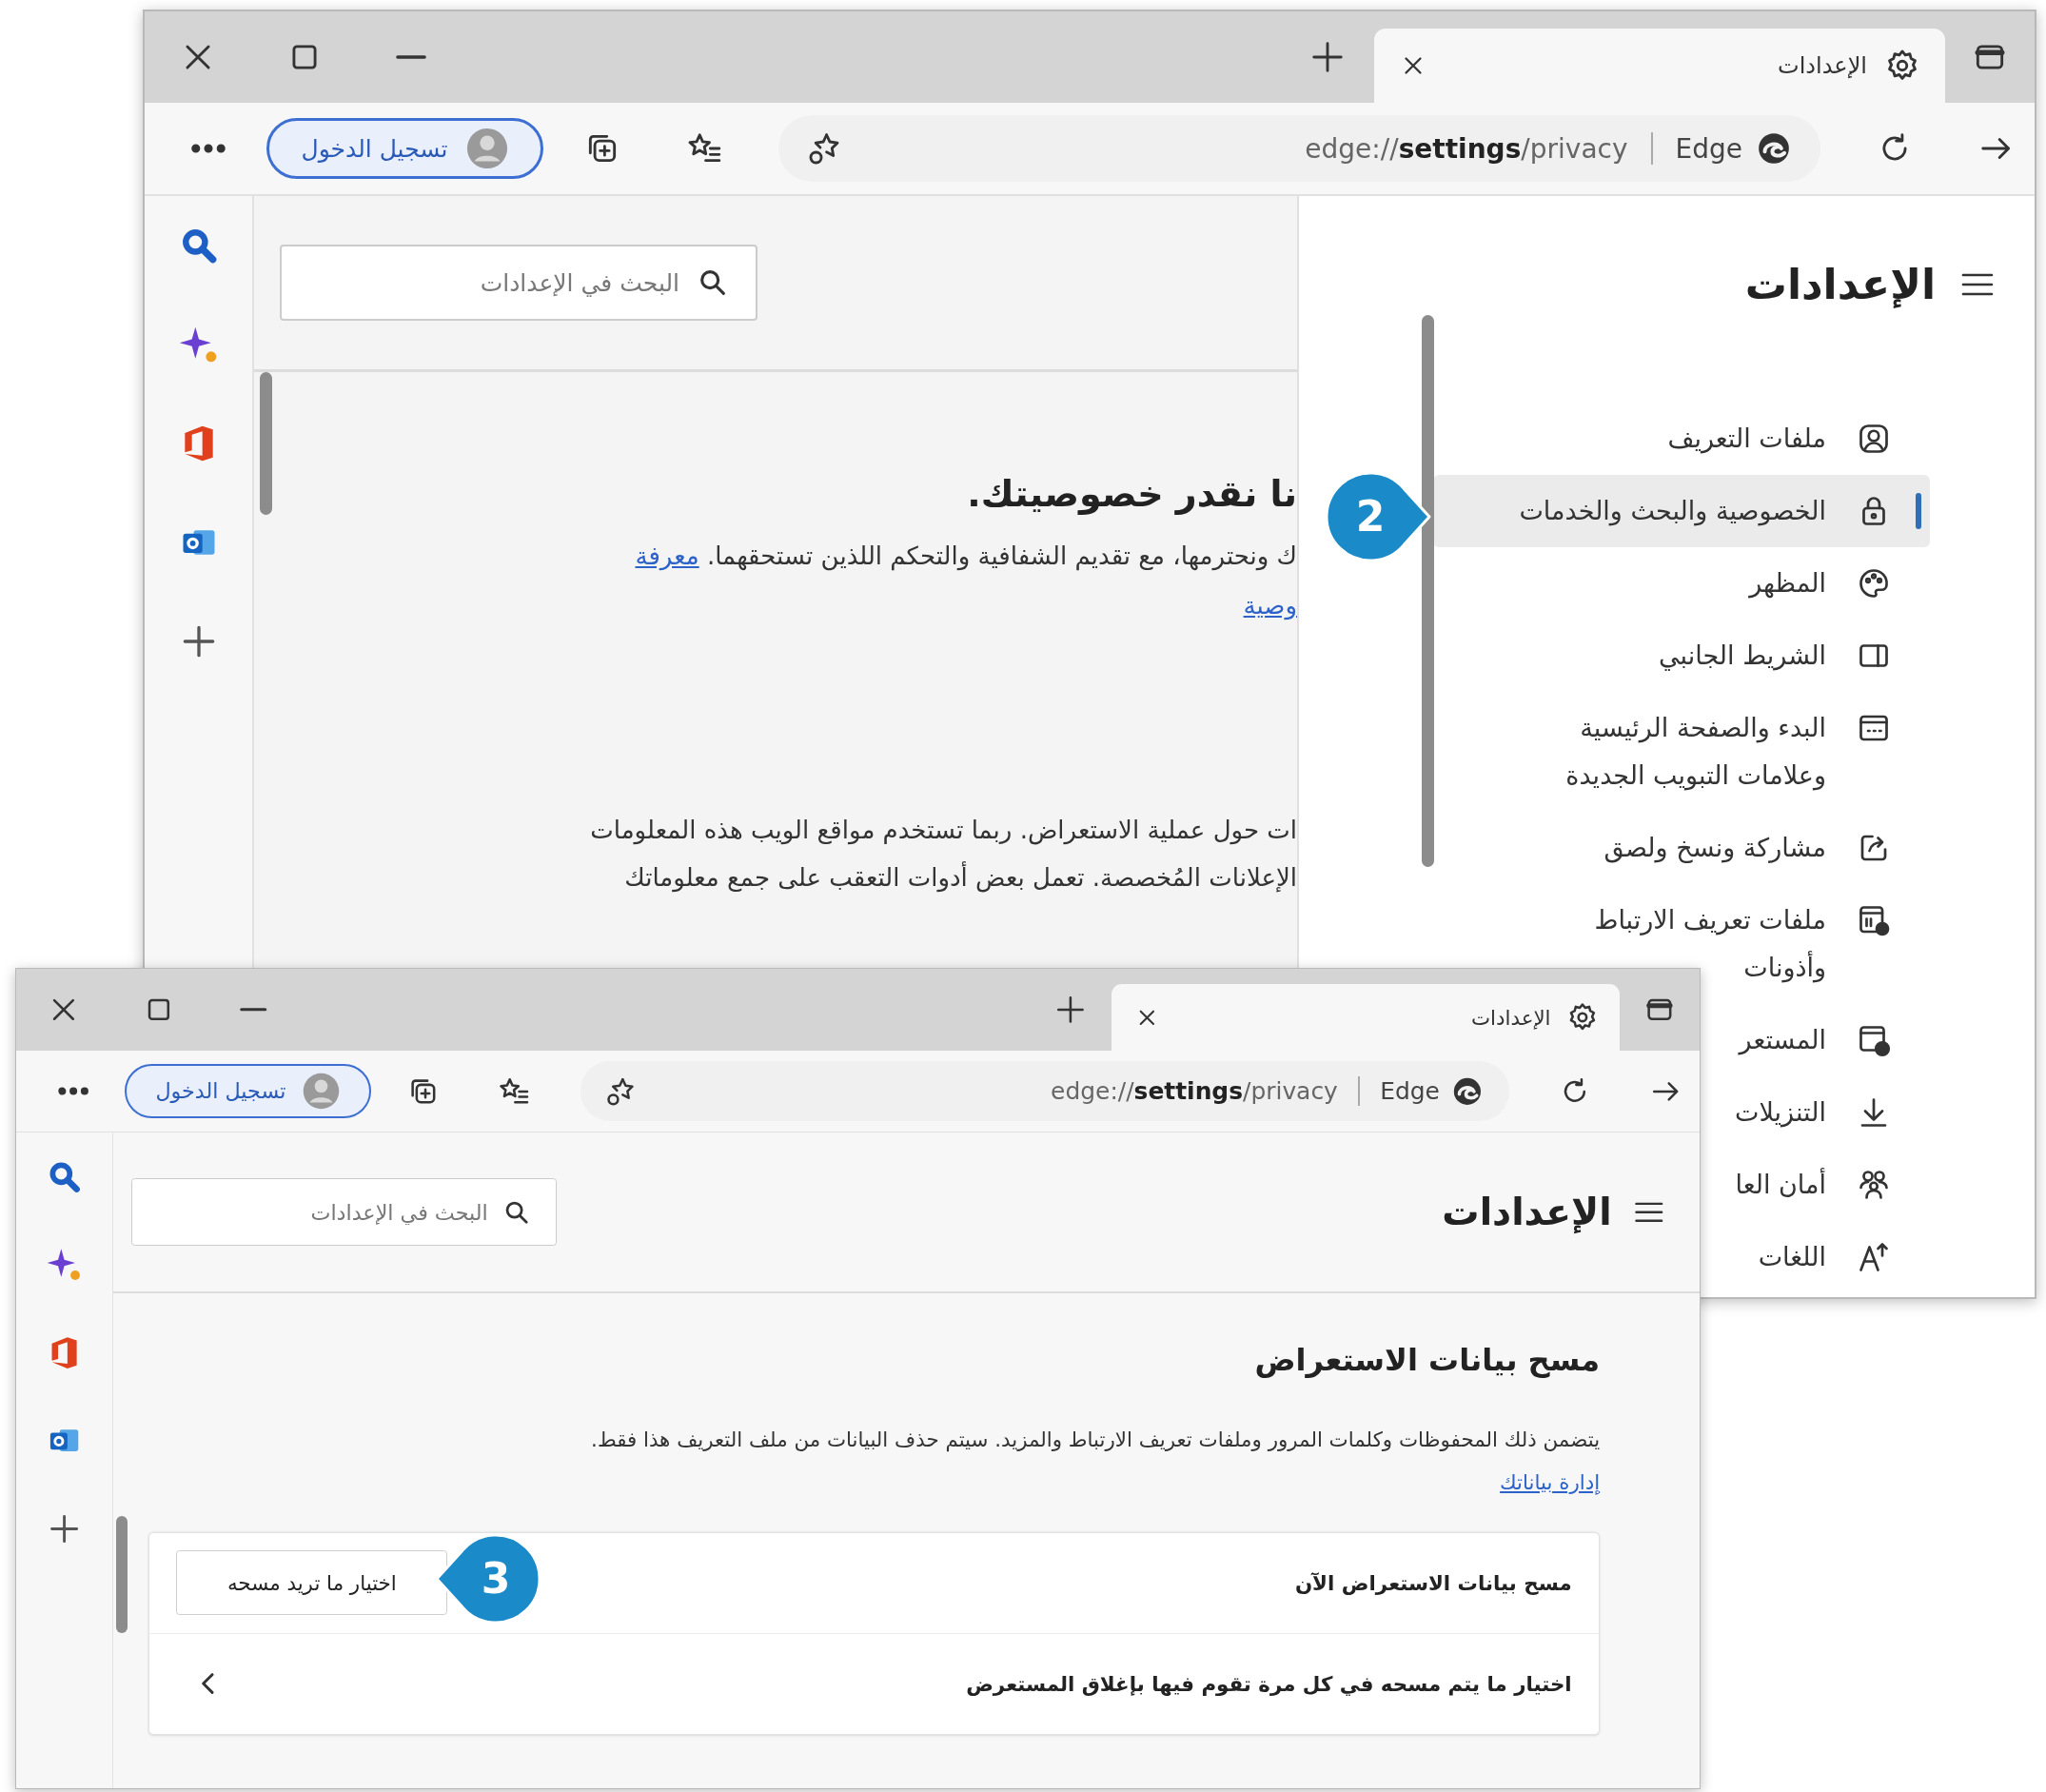 The image size is (2046, 1792). I want to click on choose-button: اختيار ما تريد مسحه, so click(312, 1582).